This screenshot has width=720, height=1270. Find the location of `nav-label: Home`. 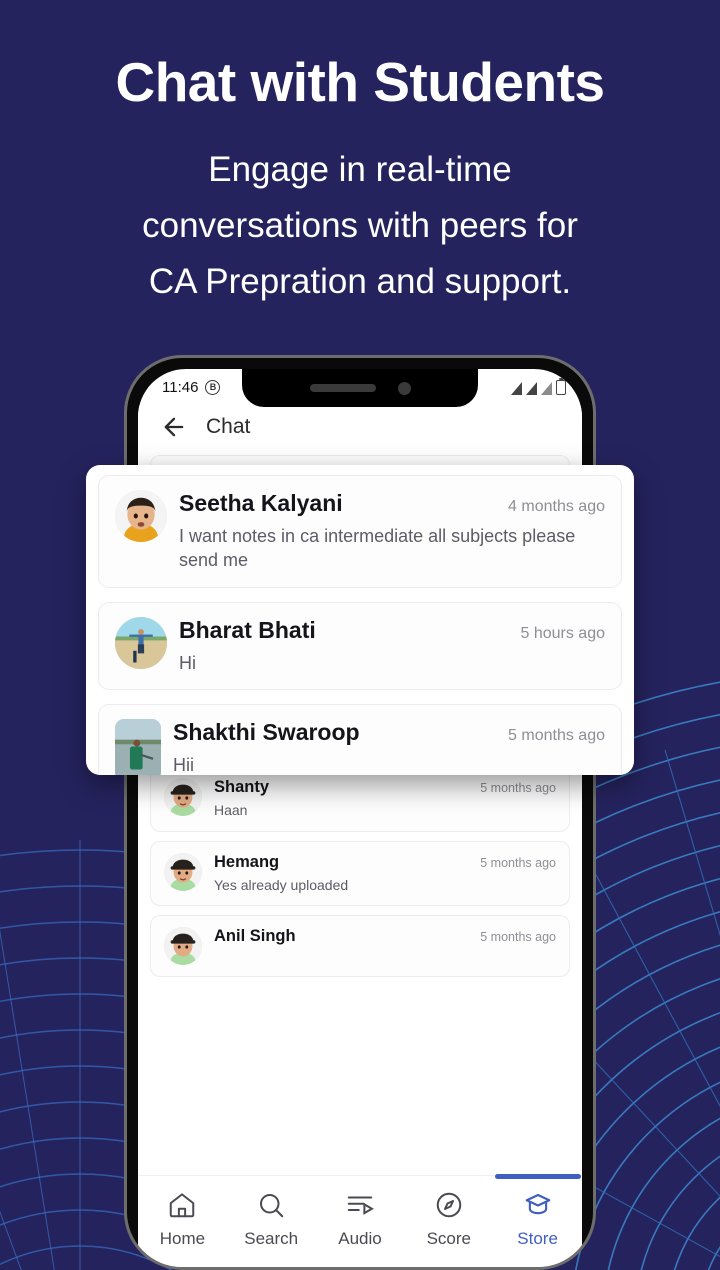

nav-label: Home is located at coordinates (182, 1238).